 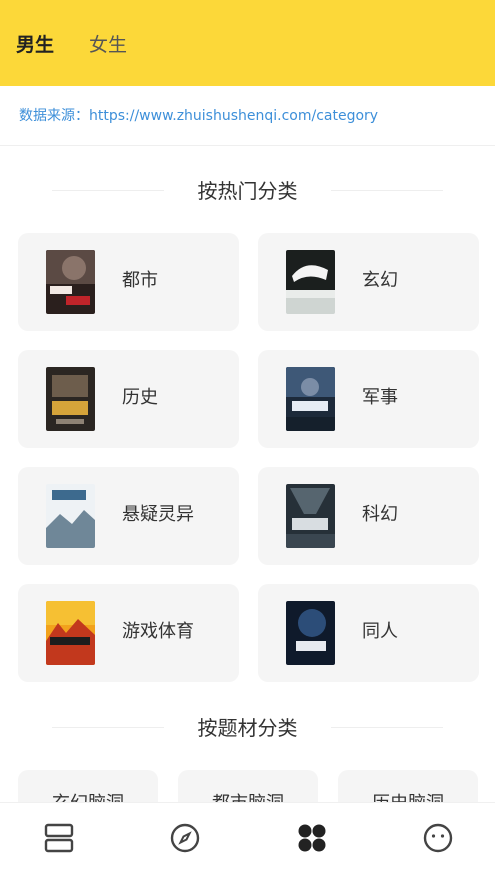 What do you see at coordinates (380, 397) in the screenshot?
I see `category-name: 军事` at bounding box center [380, 397].